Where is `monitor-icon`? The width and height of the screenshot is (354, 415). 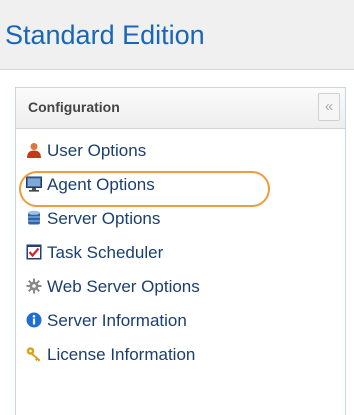 monitor-icon is located at coordinates (34, 184).